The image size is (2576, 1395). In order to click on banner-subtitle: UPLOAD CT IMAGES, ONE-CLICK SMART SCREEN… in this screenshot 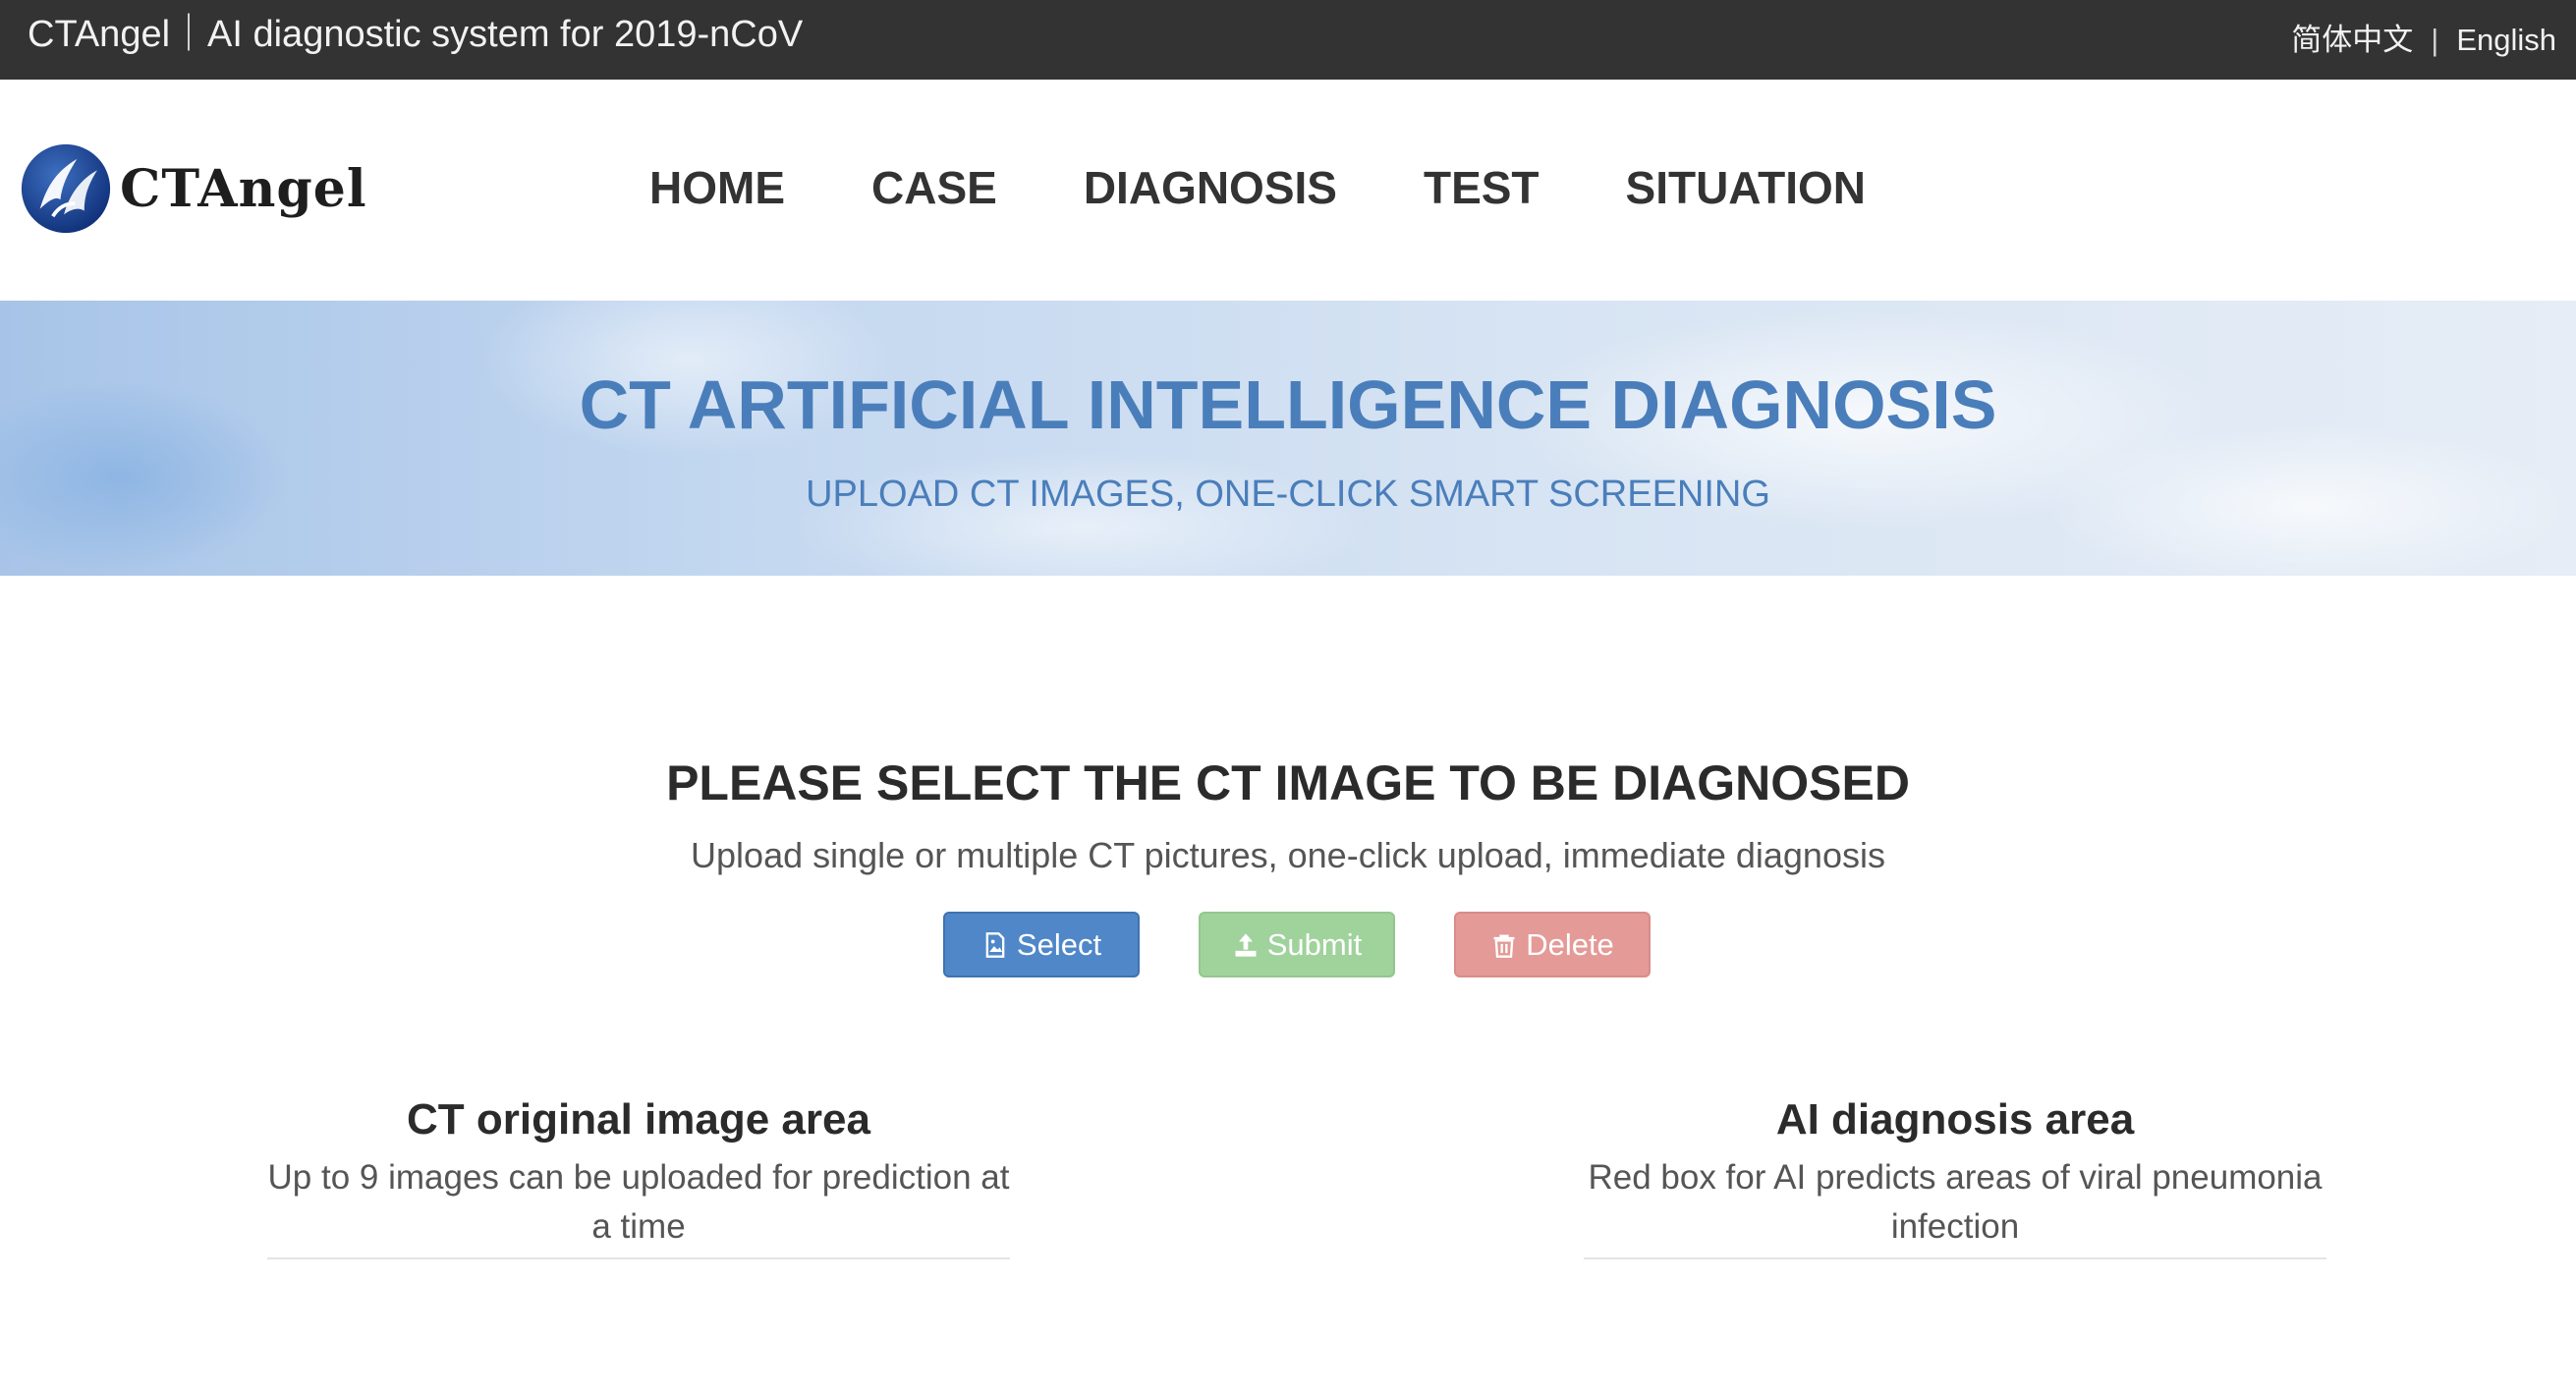, I will do `click(1288, 495)`.